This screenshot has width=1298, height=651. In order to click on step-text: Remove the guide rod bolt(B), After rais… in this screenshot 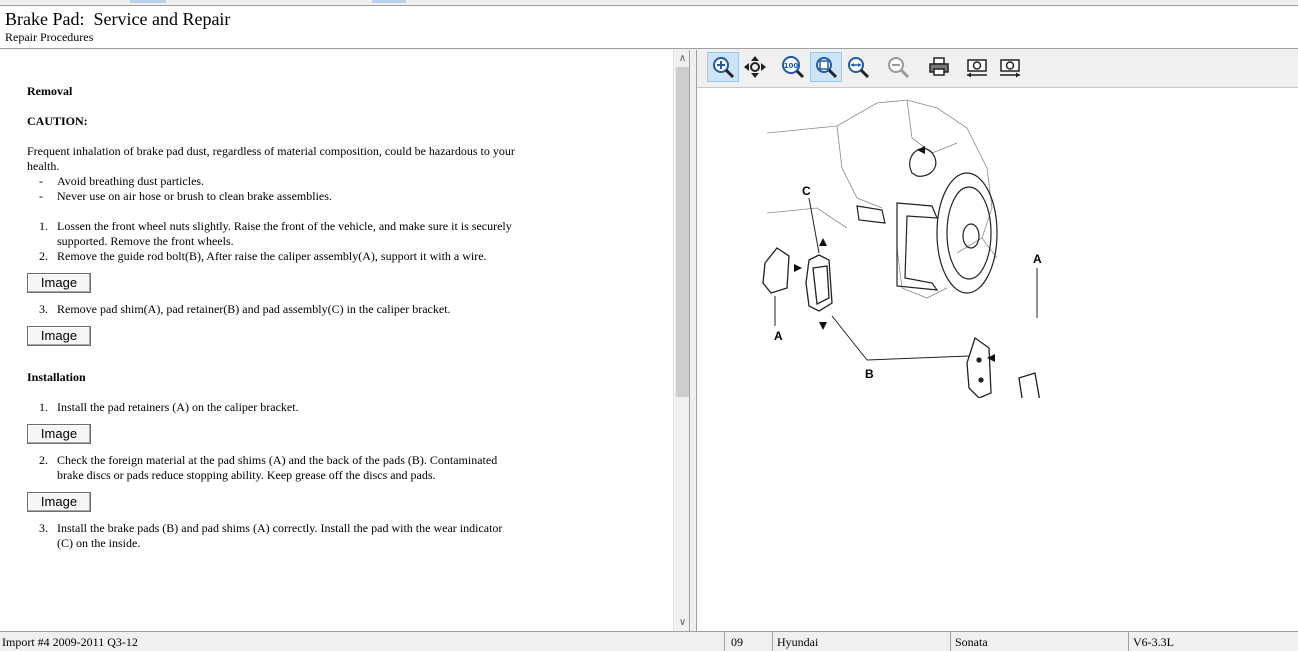, I will do `click(272, 256)`.